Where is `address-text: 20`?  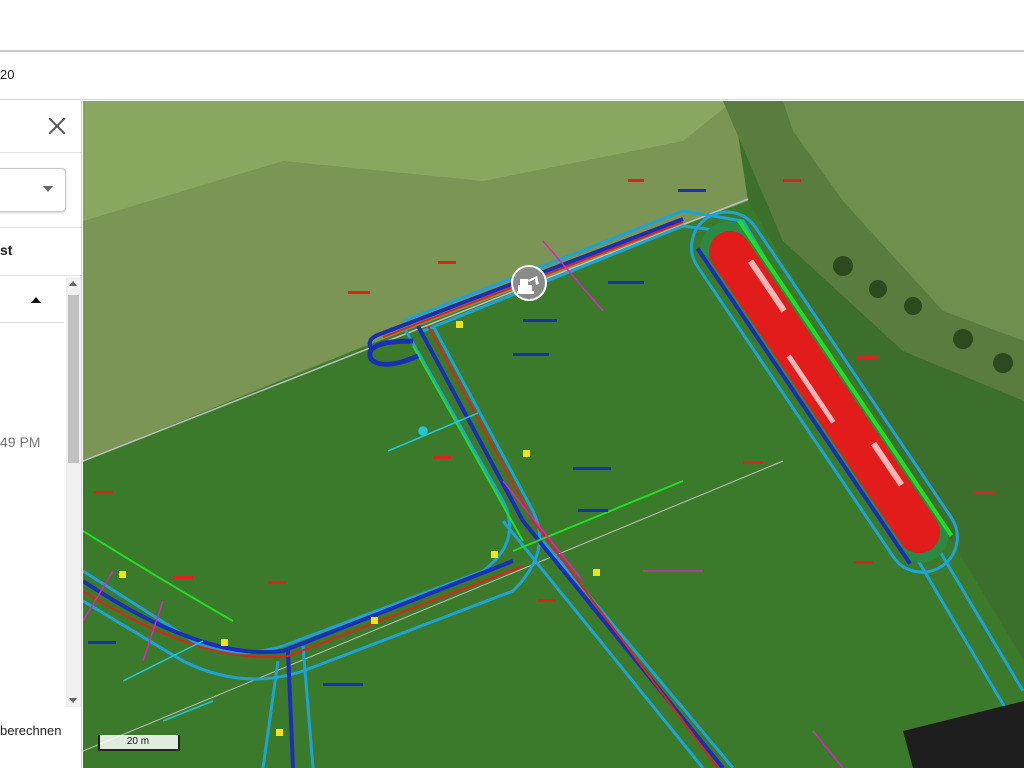
address-text: 20 is located at coordinates (7, 74).